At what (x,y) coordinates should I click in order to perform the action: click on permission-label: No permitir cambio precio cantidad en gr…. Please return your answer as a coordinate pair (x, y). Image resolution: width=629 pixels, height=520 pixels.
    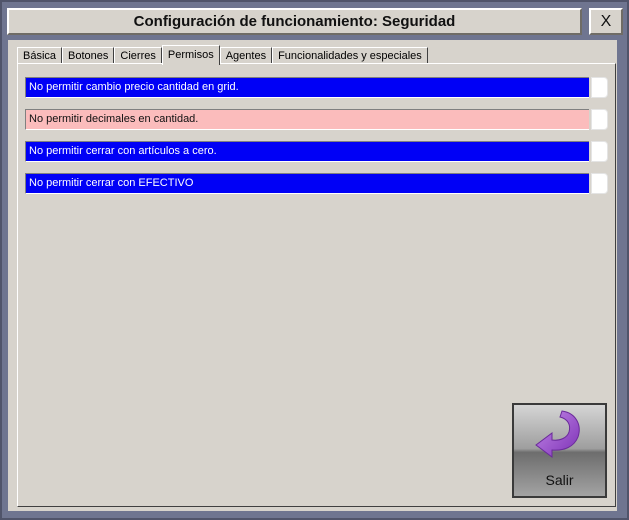
    Looking at the image, I should click on (307, 87).